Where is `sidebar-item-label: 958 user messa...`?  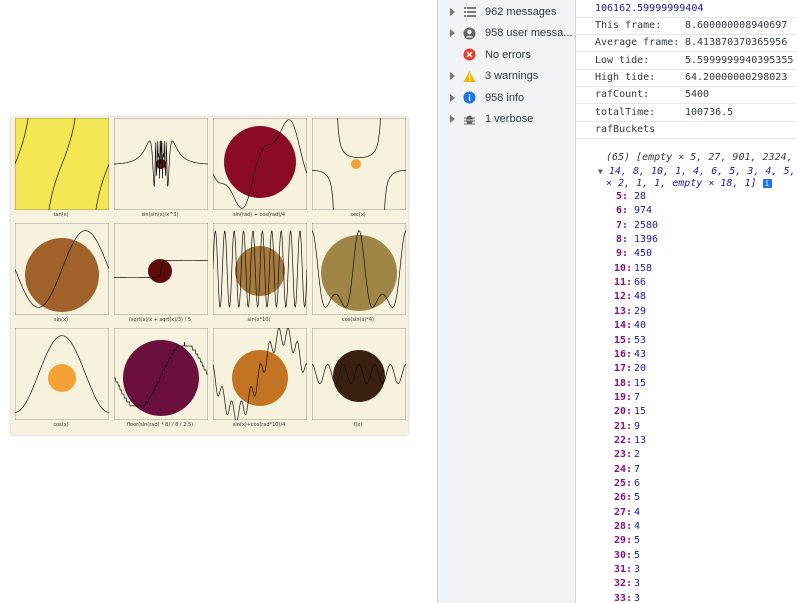
sidebar-item-label: 958 user messa... is located at coordinates (529, 33).